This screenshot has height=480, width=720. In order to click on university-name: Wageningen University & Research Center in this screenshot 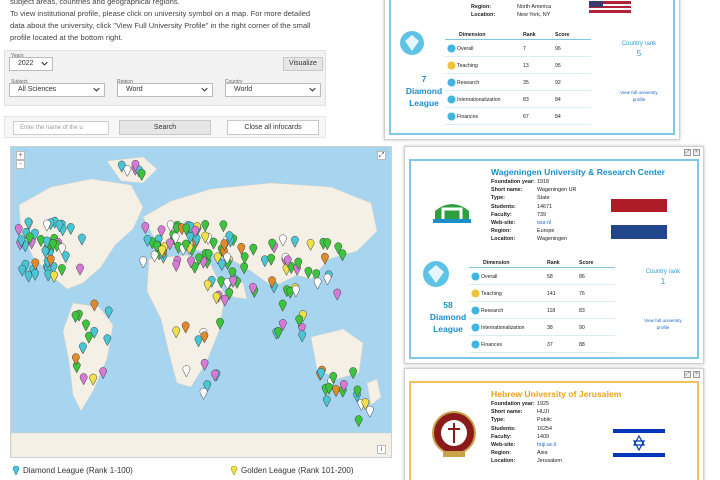, I will do `click(578, 172)`.